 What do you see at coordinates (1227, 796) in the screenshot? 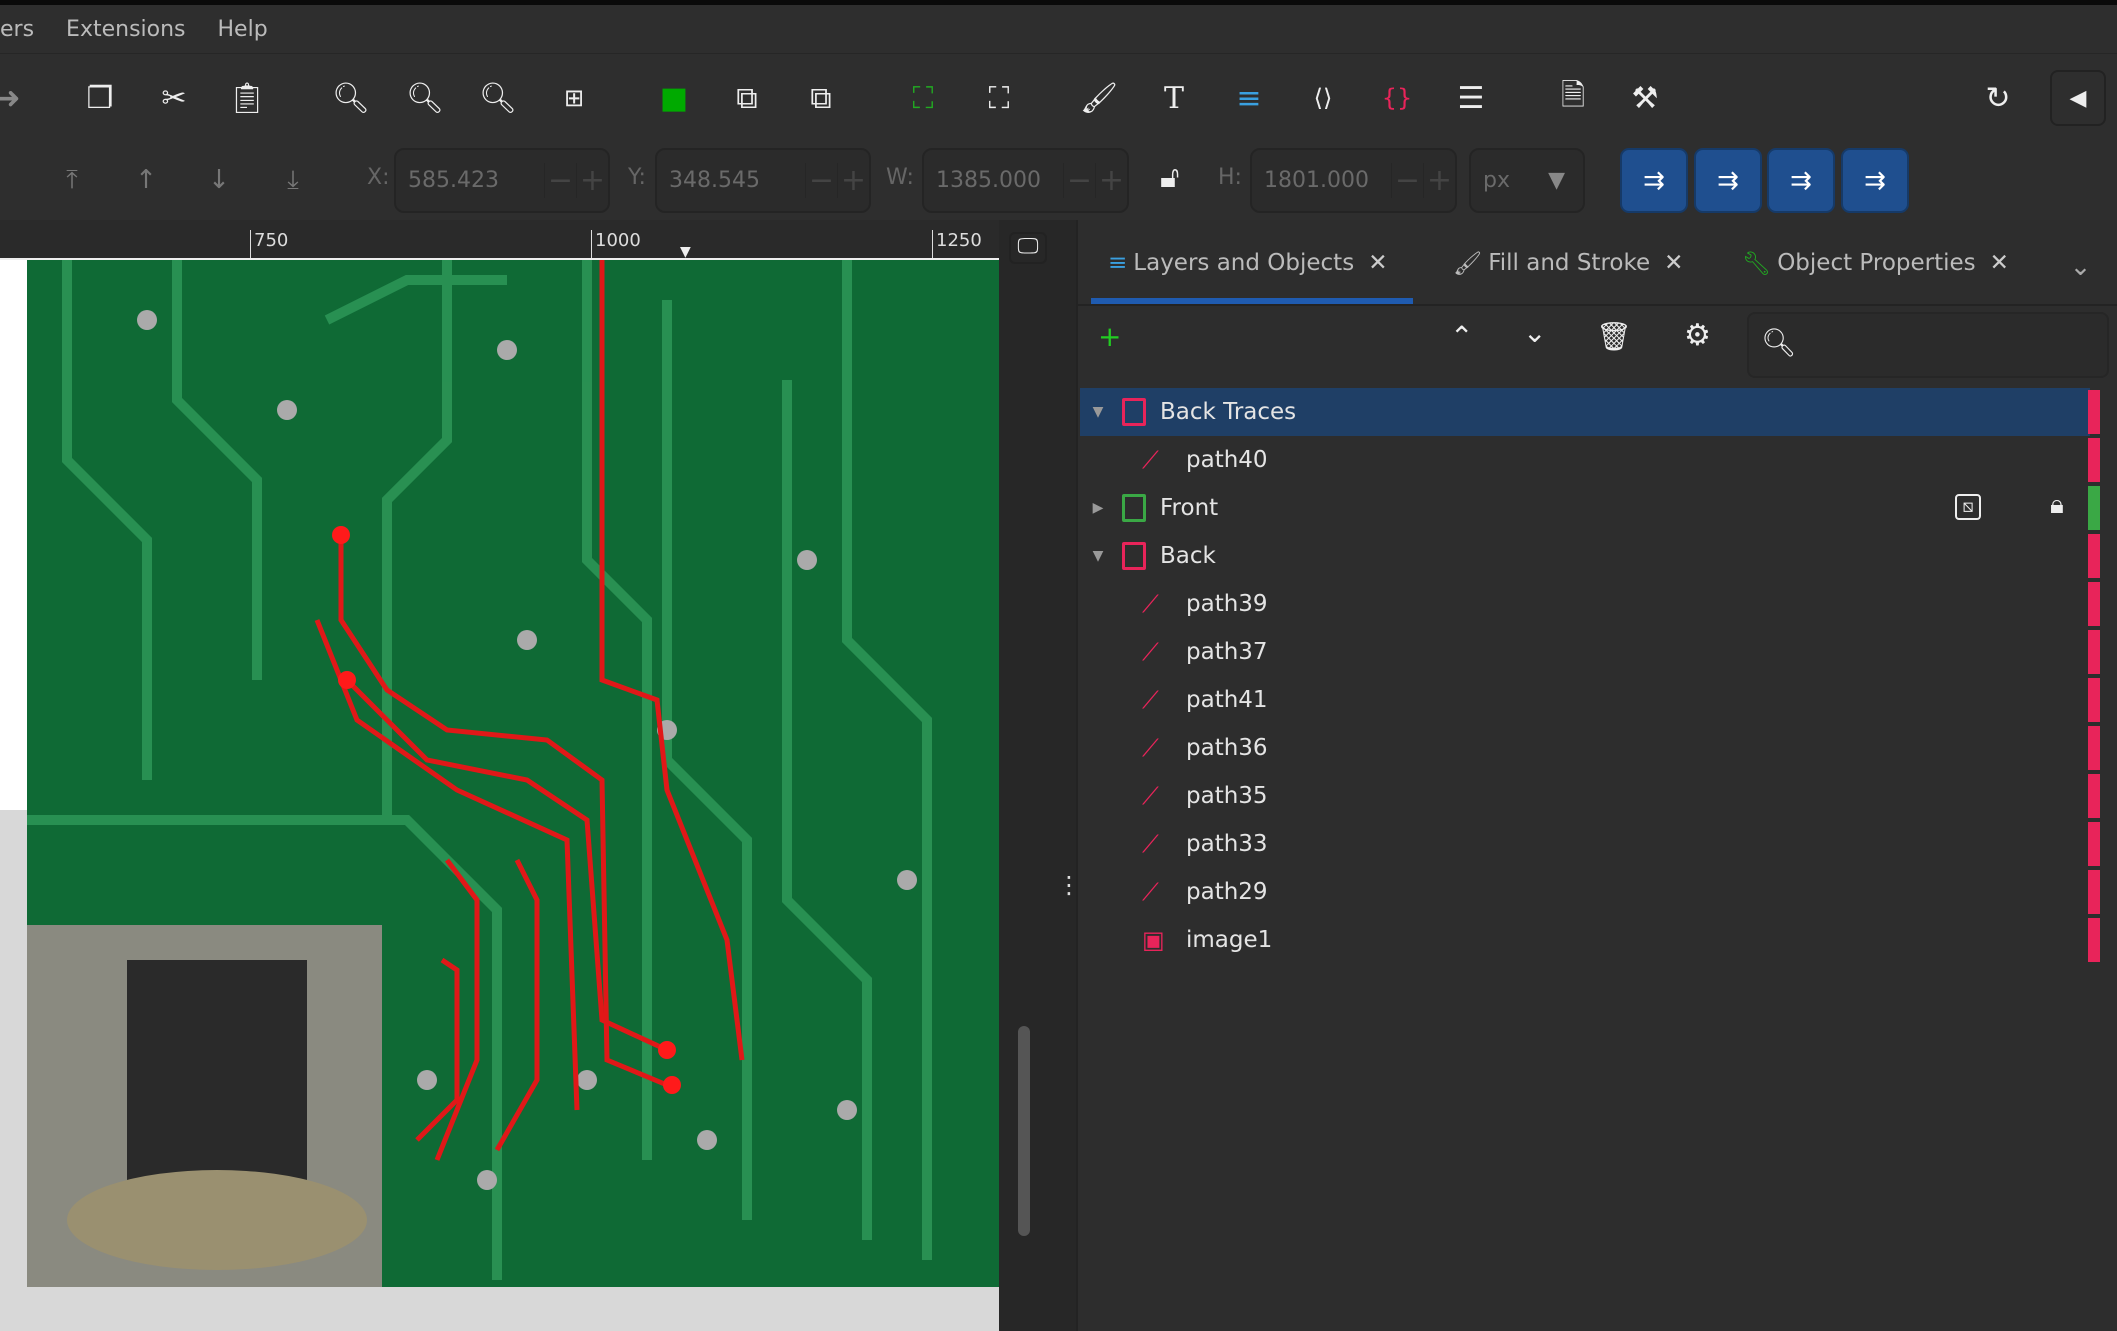
I see `row-label: path35` at bounding box center [1227, 796].